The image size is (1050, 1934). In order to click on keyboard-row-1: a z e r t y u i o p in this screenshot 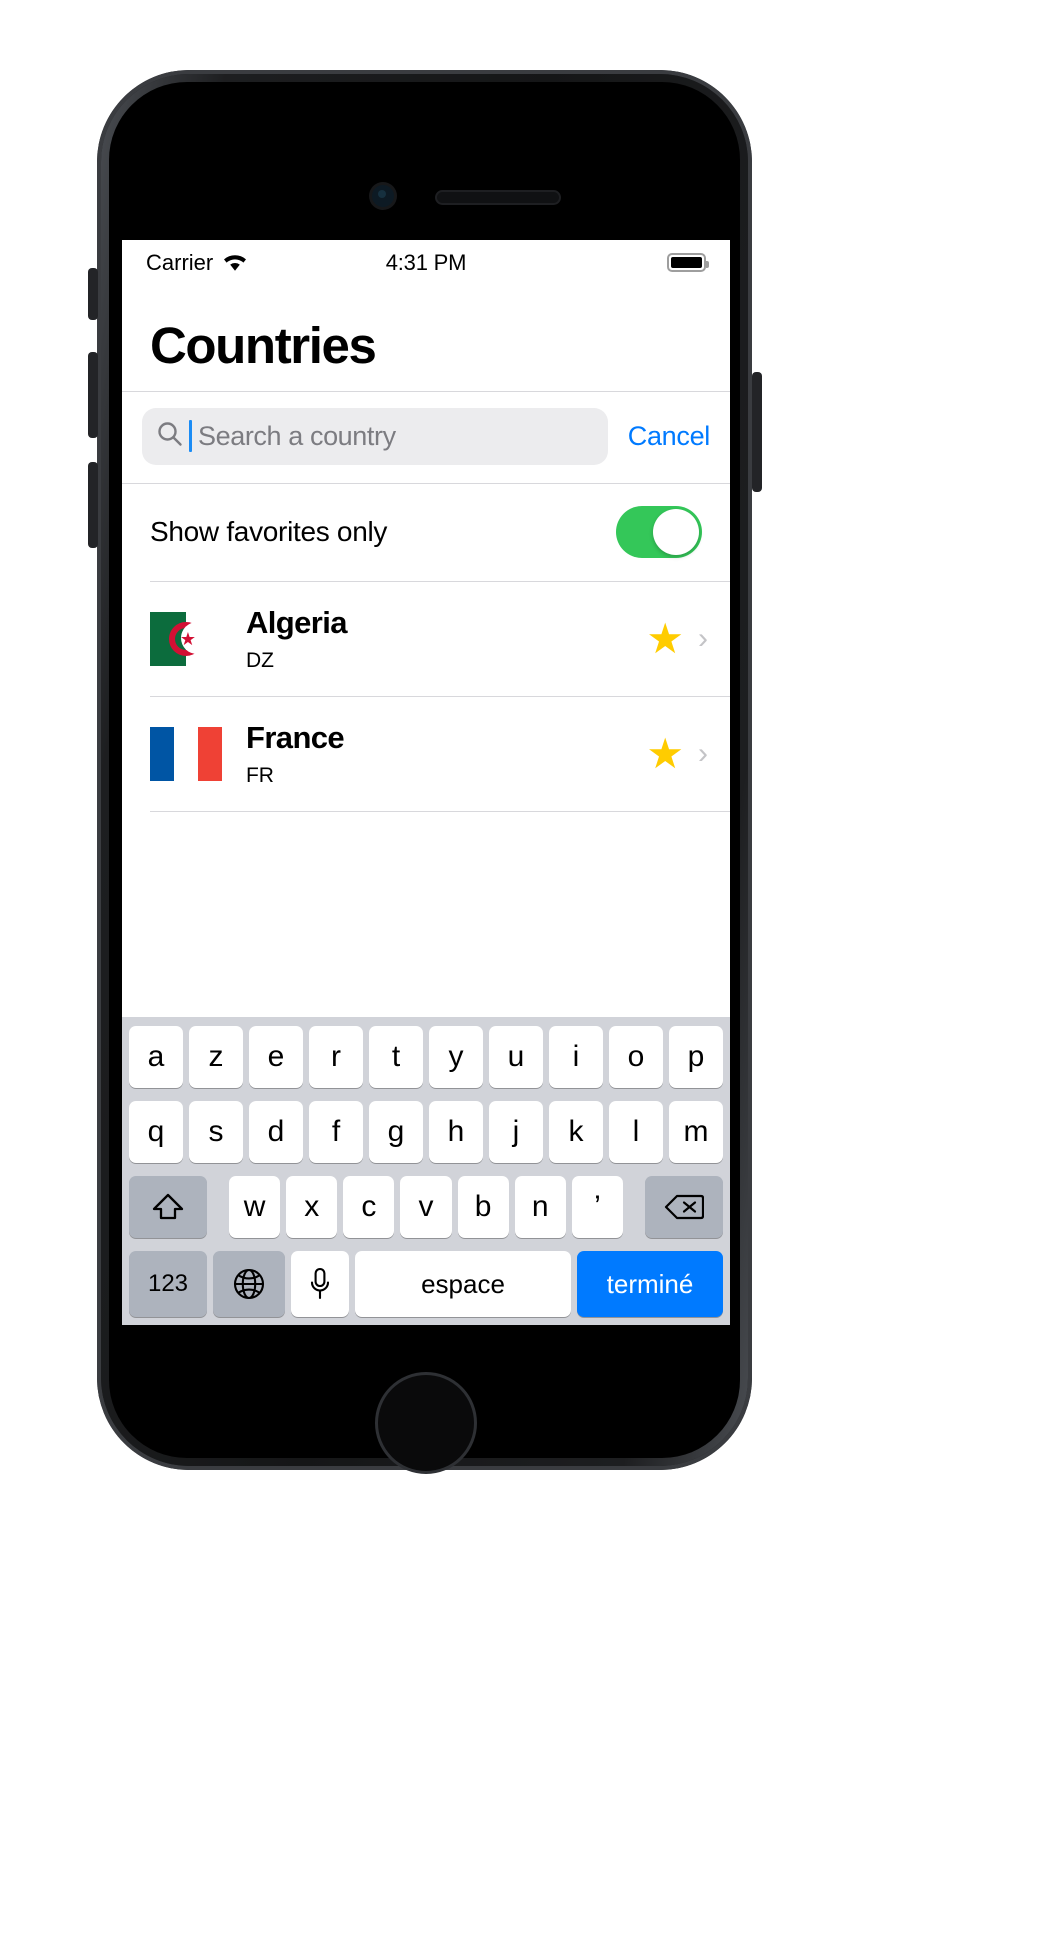, I will do `click(426, 1057)`.